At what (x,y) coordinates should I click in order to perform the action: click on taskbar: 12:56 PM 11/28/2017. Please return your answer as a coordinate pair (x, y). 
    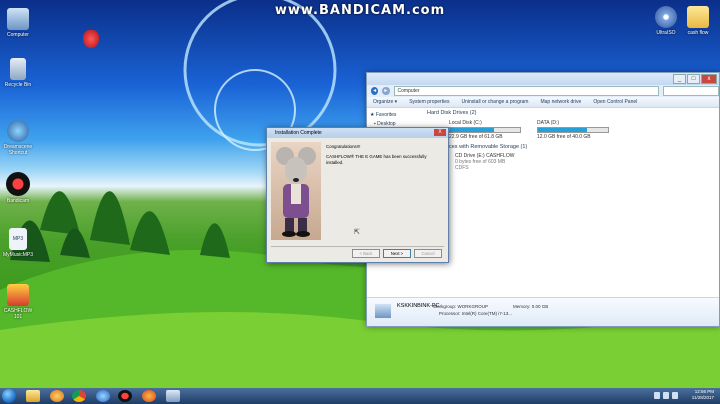
    Looking at the image, I should click on (360, 396).